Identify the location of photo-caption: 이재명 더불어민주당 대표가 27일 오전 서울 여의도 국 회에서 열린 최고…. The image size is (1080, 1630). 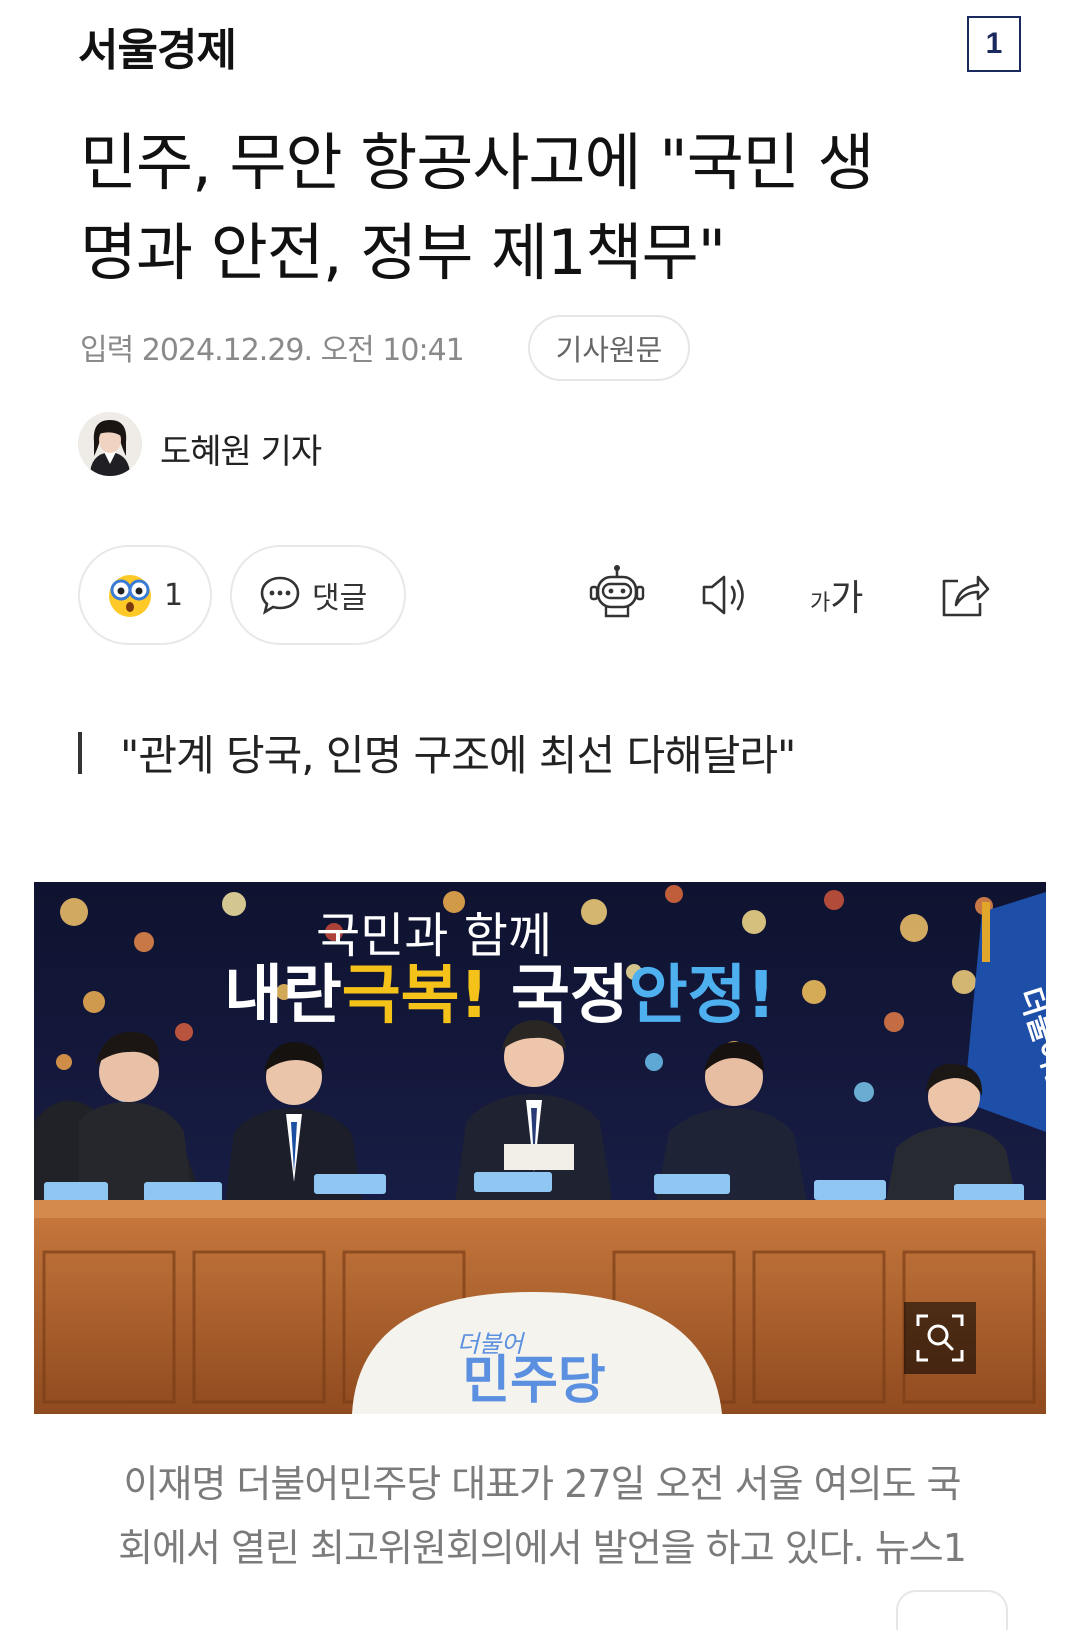
(542, 1516).